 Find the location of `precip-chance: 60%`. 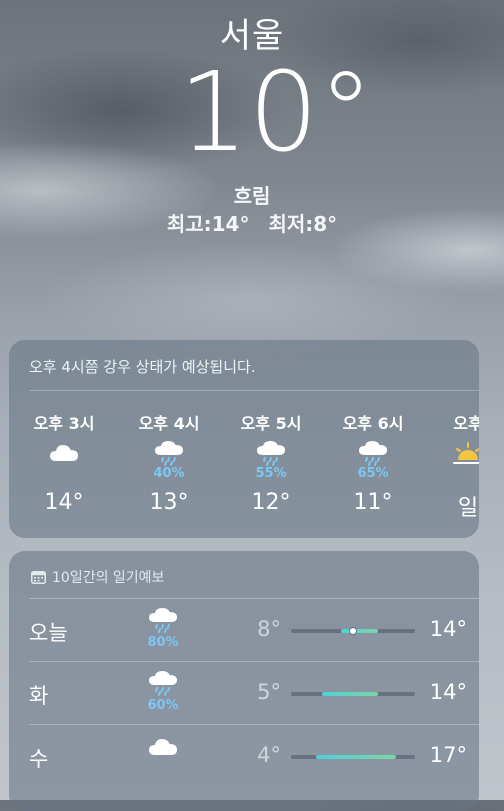

precip-chance: 60% is located at coordinates (163, 705).